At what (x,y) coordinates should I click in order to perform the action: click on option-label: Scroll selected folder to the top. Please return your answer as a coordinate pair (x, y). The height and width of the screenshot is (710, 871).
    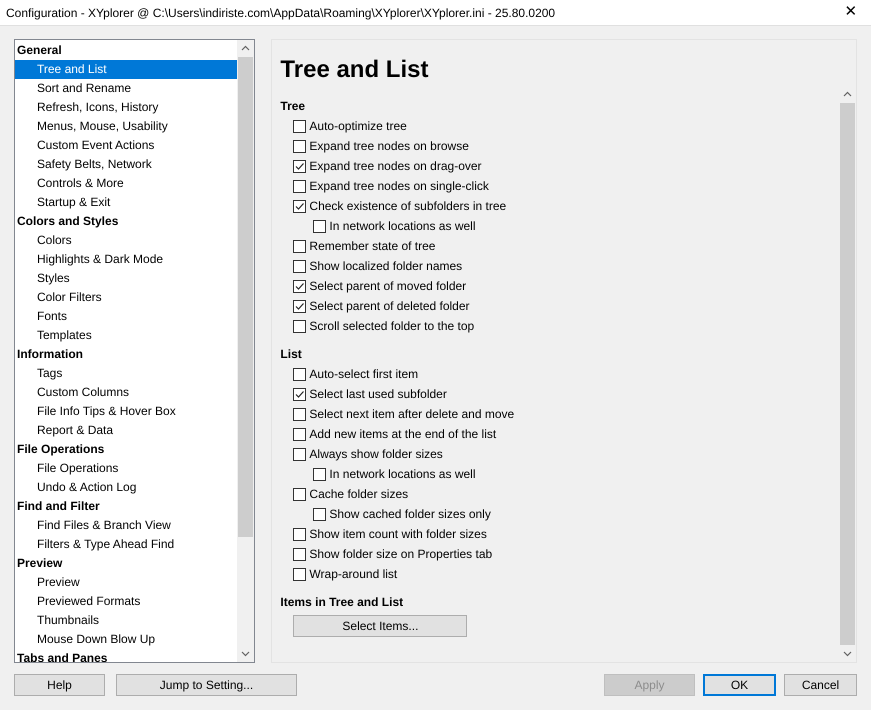
    Looking at the image, I should click on (391, 326).